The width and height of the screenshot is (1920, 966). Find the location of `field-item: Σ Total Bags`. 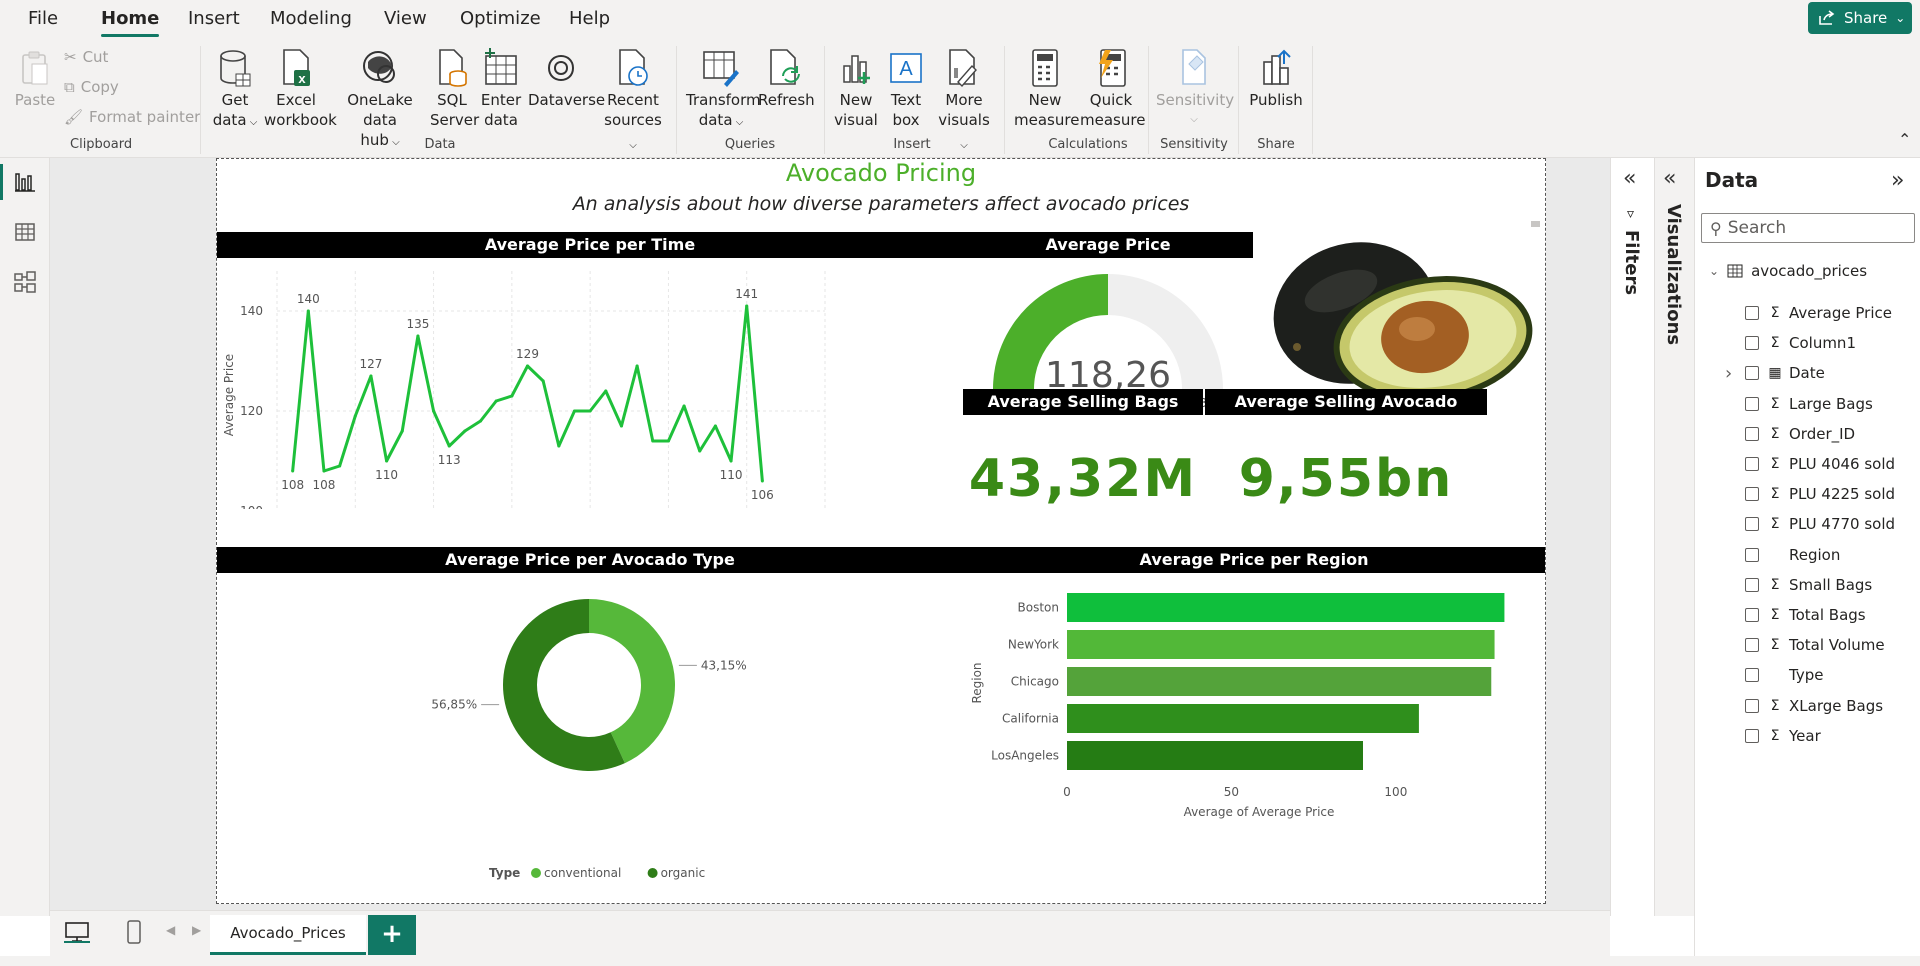

field-item: Σ Total Bags is located at coordinates (1805, 615).